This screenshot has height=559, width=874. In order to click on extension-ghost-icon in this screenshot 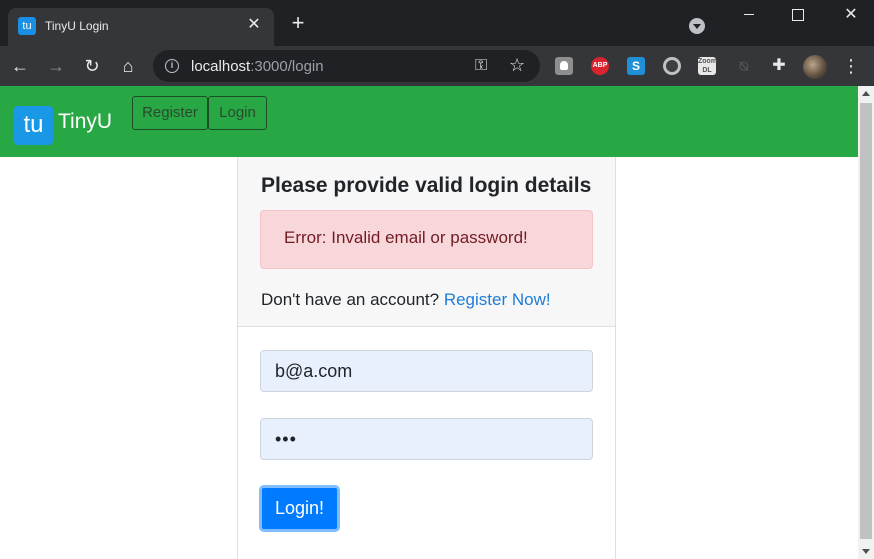, I will do `click(564, 66)`.